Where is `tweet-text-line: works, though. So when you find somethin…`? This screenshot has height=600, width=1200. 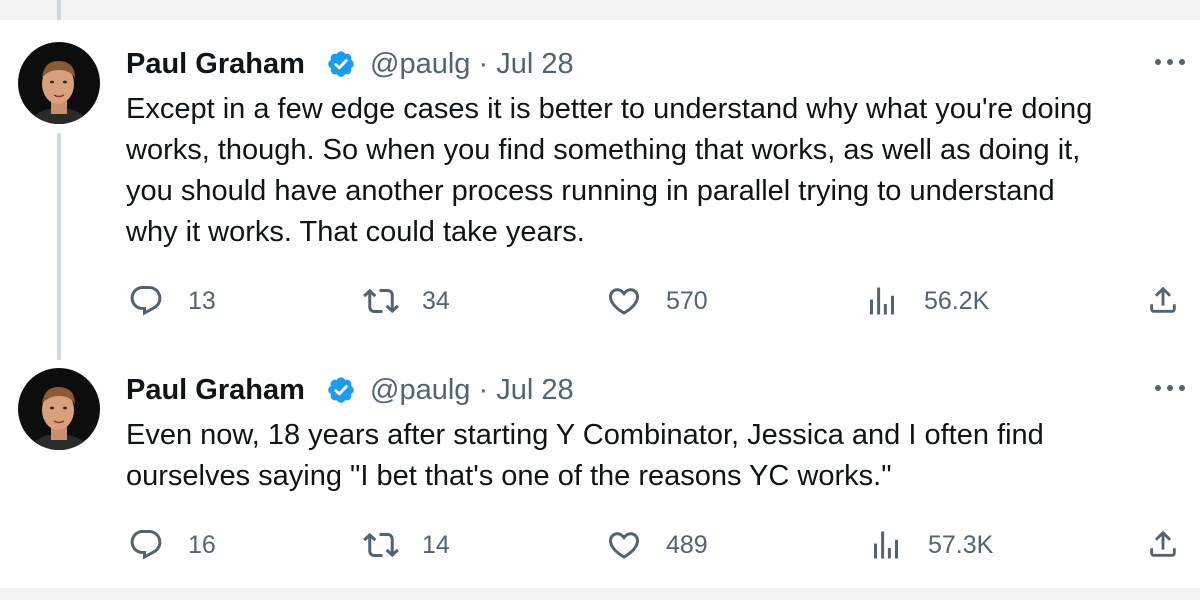
tweet-text-line: works, though. So when you find somethin… is located at coordinates (603, 150).